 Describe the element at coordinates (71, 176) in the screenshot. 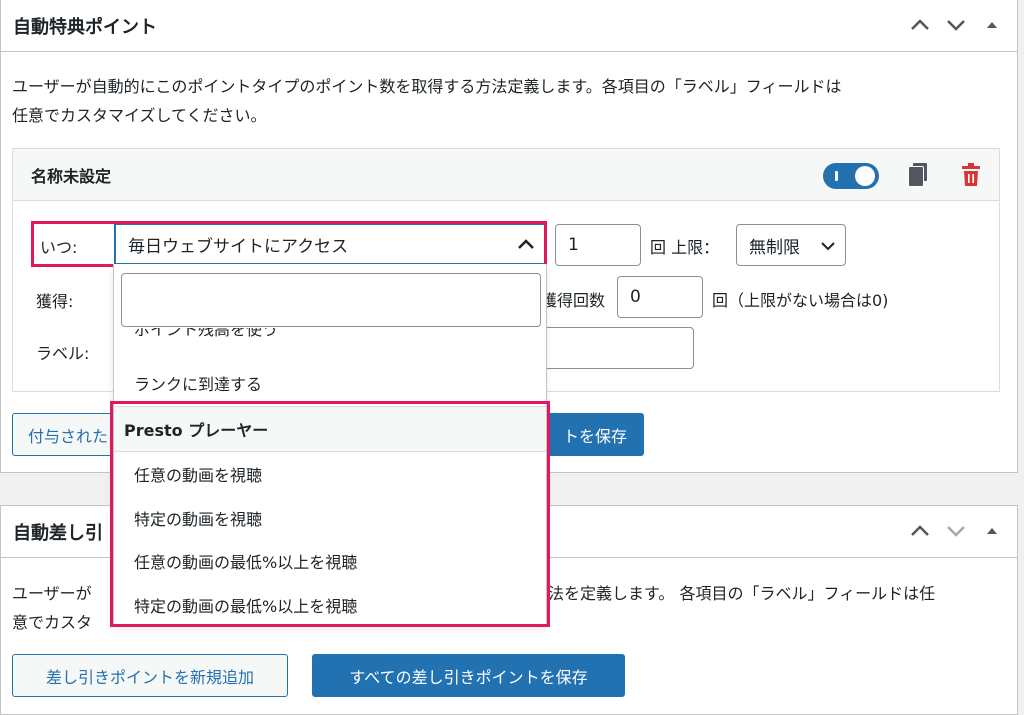

I see `hook-item-title: 名称未設定` at that location.